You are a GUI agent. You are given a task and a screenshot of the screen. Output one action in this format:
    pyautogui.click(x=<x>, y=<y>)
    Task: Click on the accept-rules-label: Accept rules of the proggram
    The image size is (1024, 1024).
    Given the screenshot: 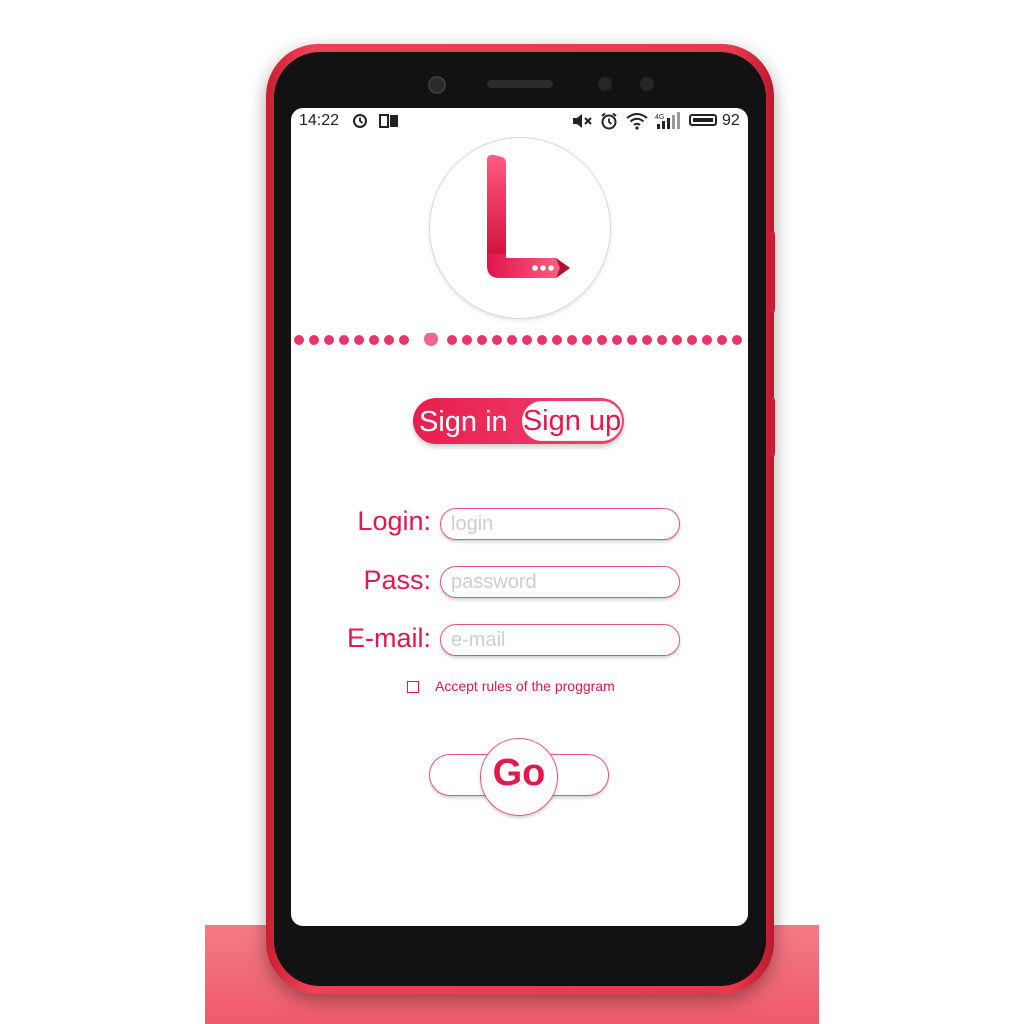 What is the action you would take?
    pyautogui.click(x=525, y=686)
    